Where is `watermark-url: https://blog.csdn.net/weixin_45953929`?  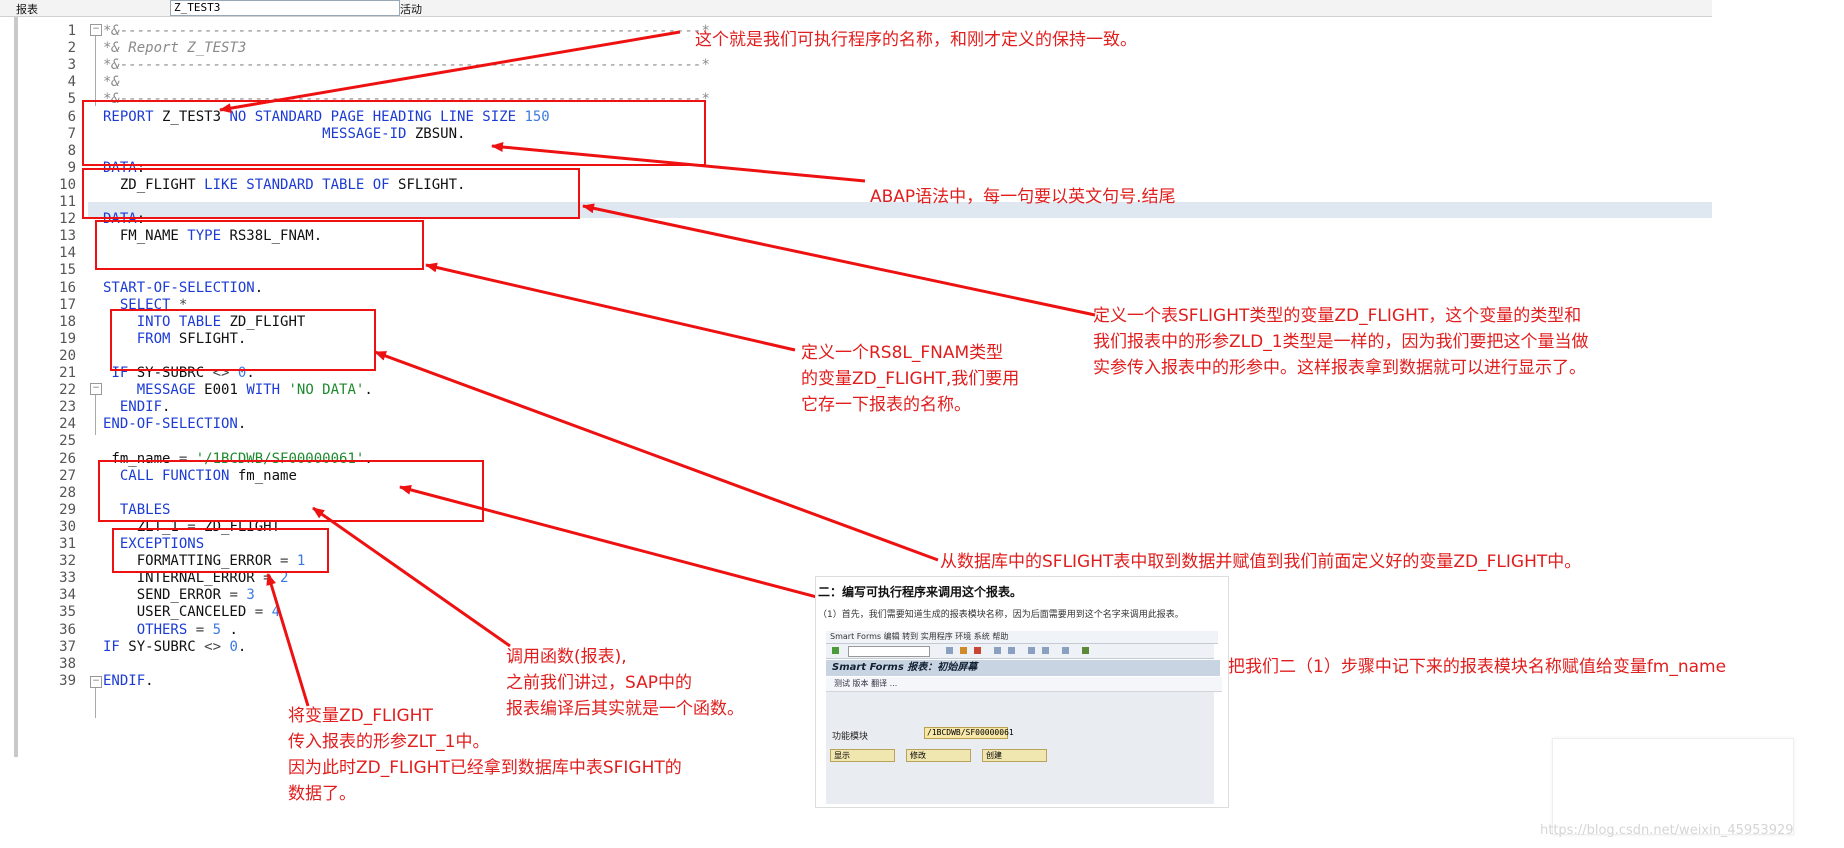
watermark-url: https://blog.csdn.net/weixin_45953929 is located at coordinates (1667, 830).